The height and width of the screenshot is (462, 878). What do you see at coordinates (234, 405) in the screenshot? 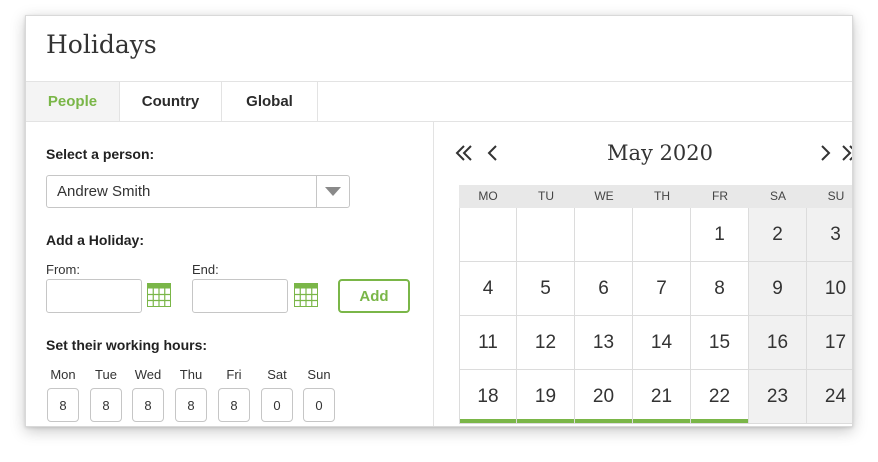
I see `hours-input-fri: 8` at bounding box center [234, 405].